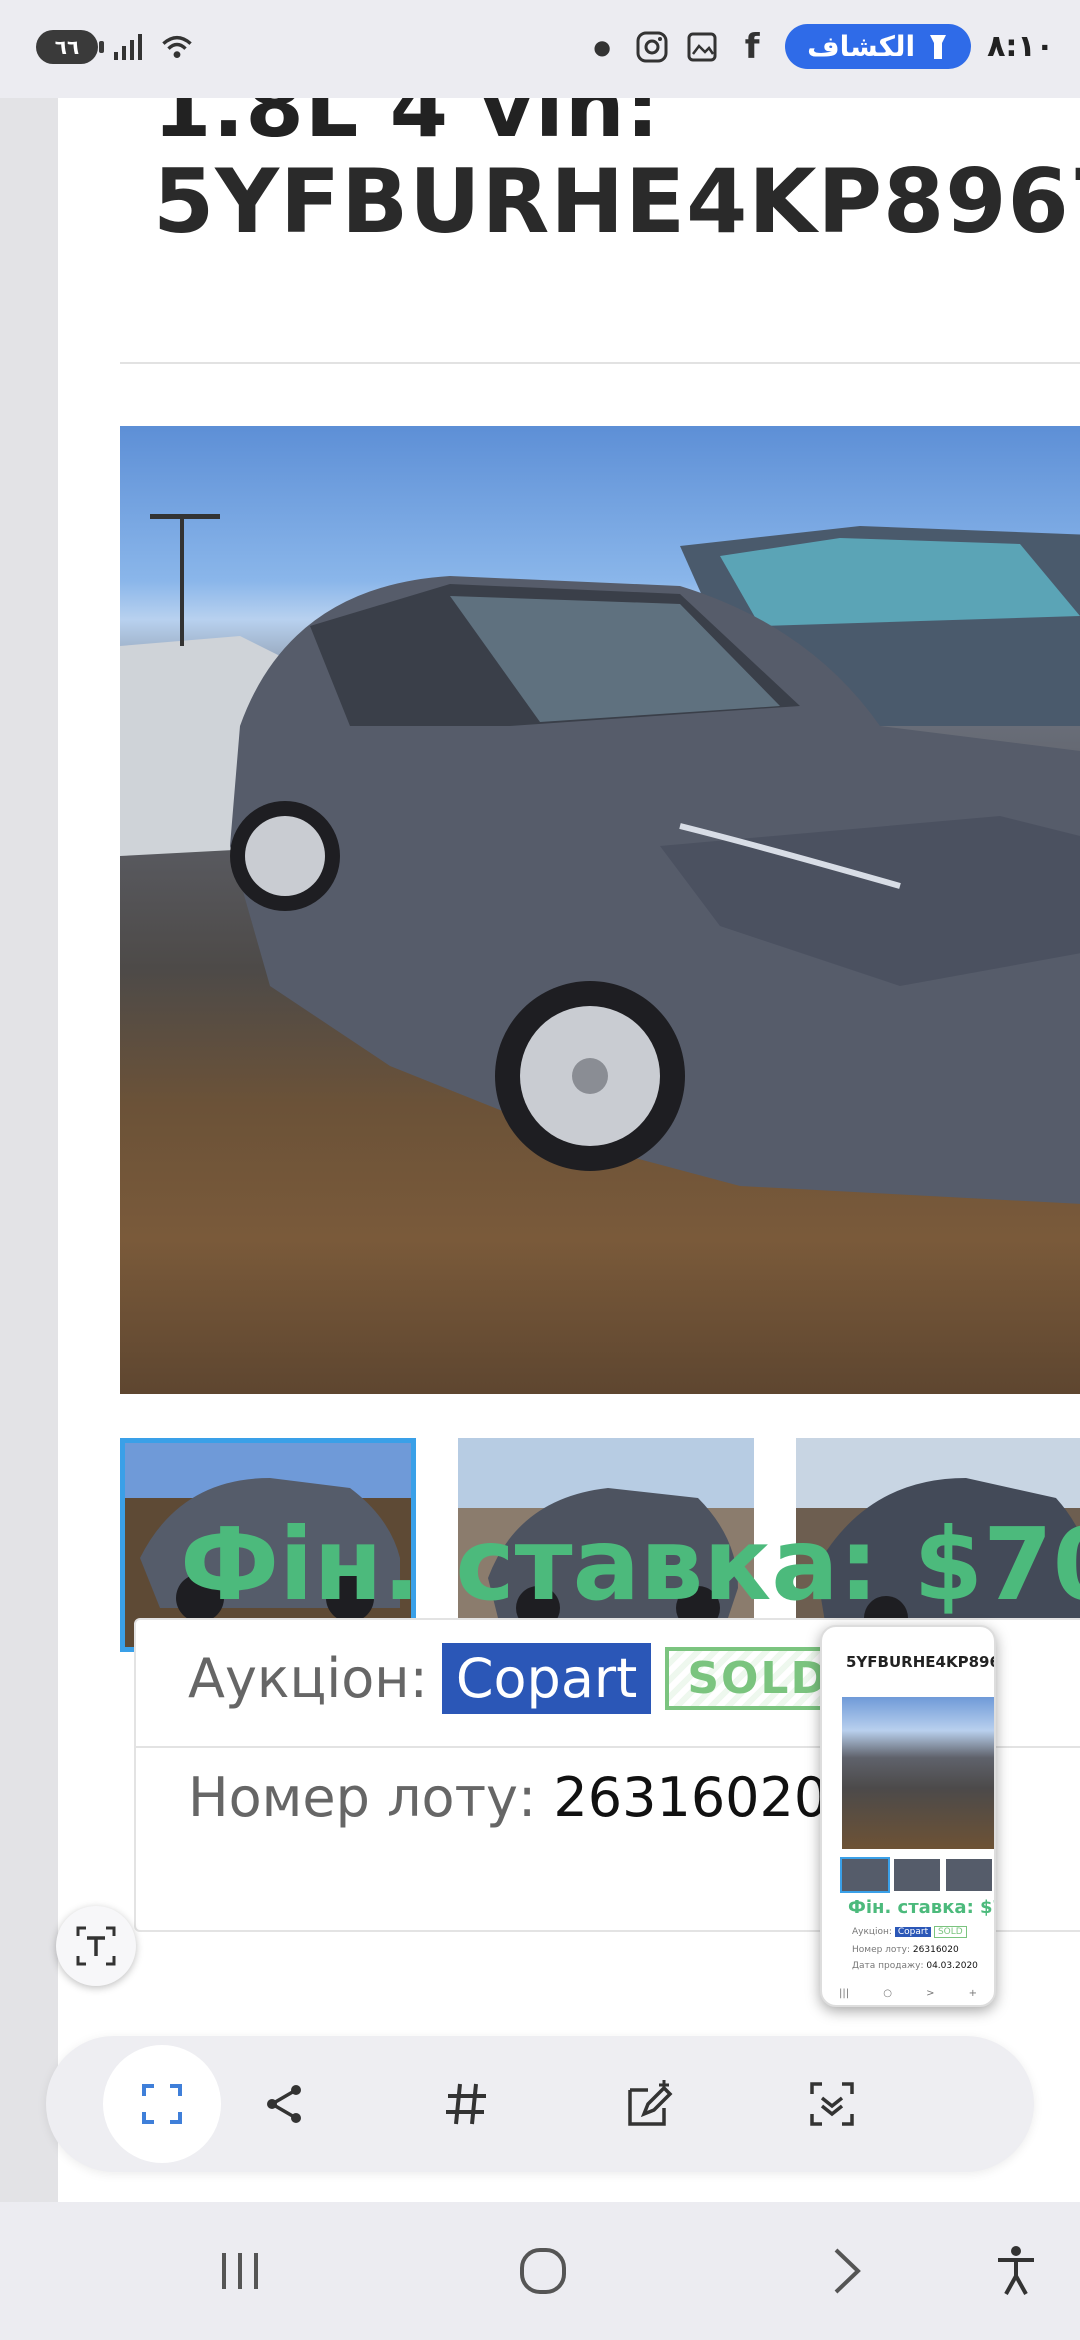 This screenshot has height=2340, width=1080. I want to click on preview-date-label: Дата продажу:, so click(888, 1966).